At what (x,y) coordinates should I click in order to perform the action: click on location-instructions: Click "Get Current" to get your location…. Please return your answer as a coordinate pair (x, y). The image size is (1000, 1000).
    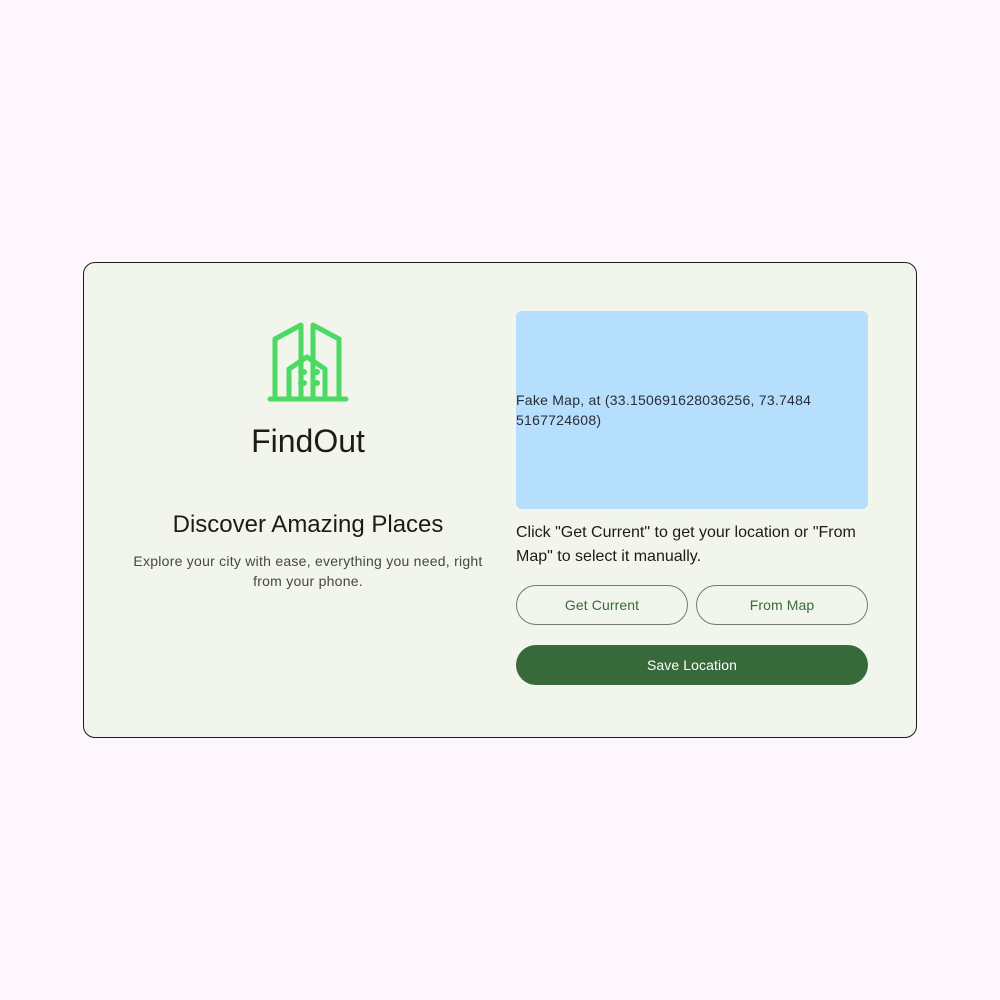
    Looking at the image, I should click on (686, 544).